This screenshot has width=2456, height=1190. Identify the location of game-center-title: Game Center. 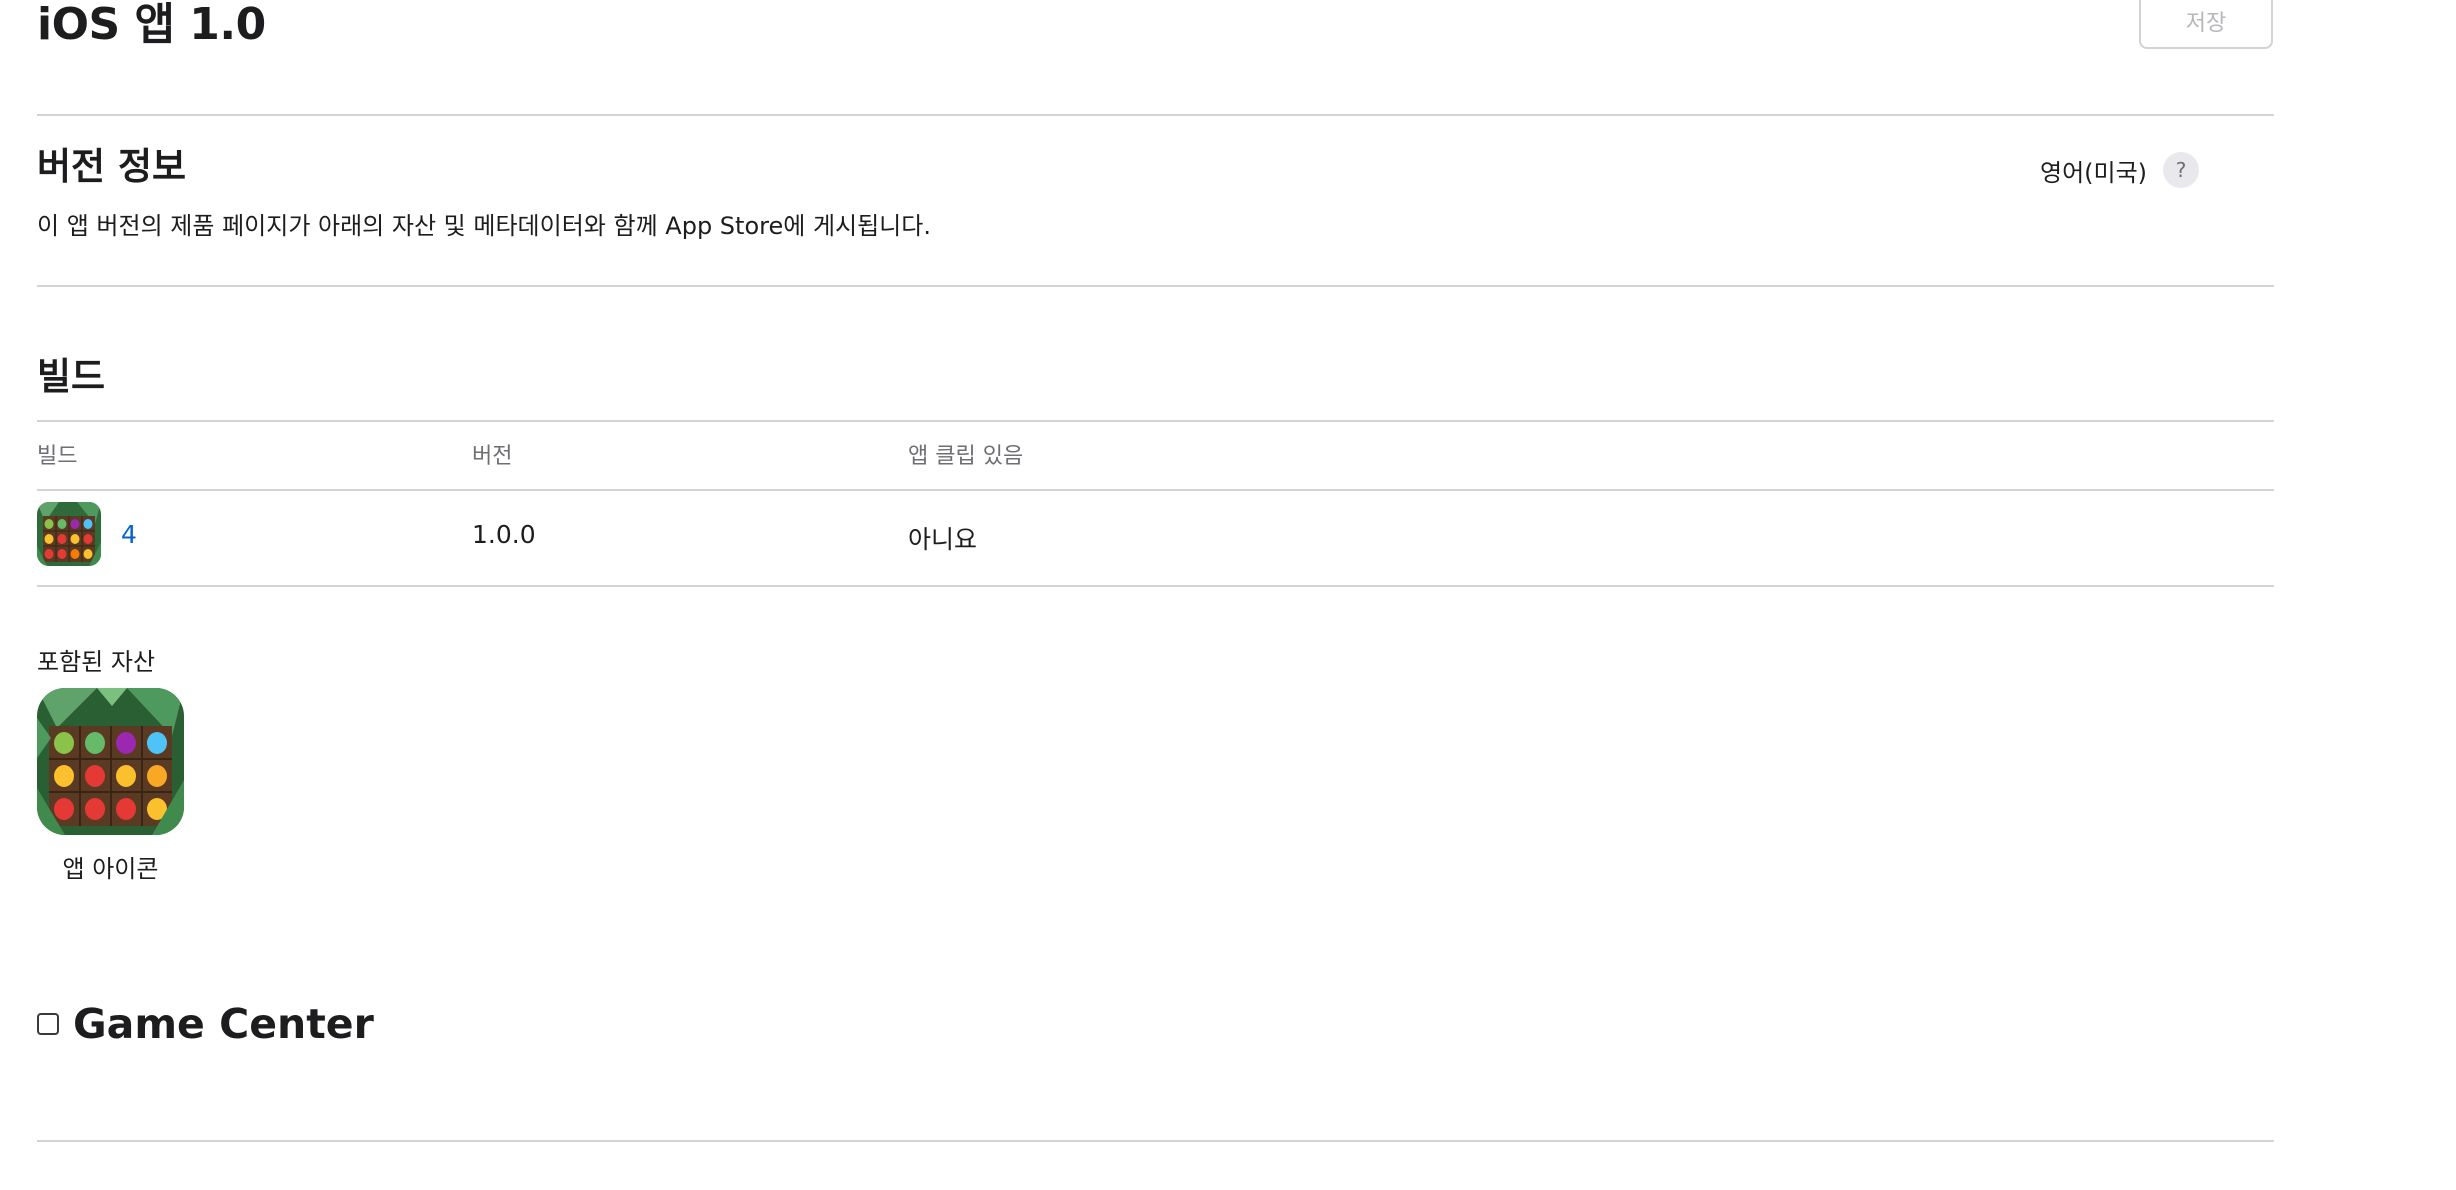
(223, 1024).